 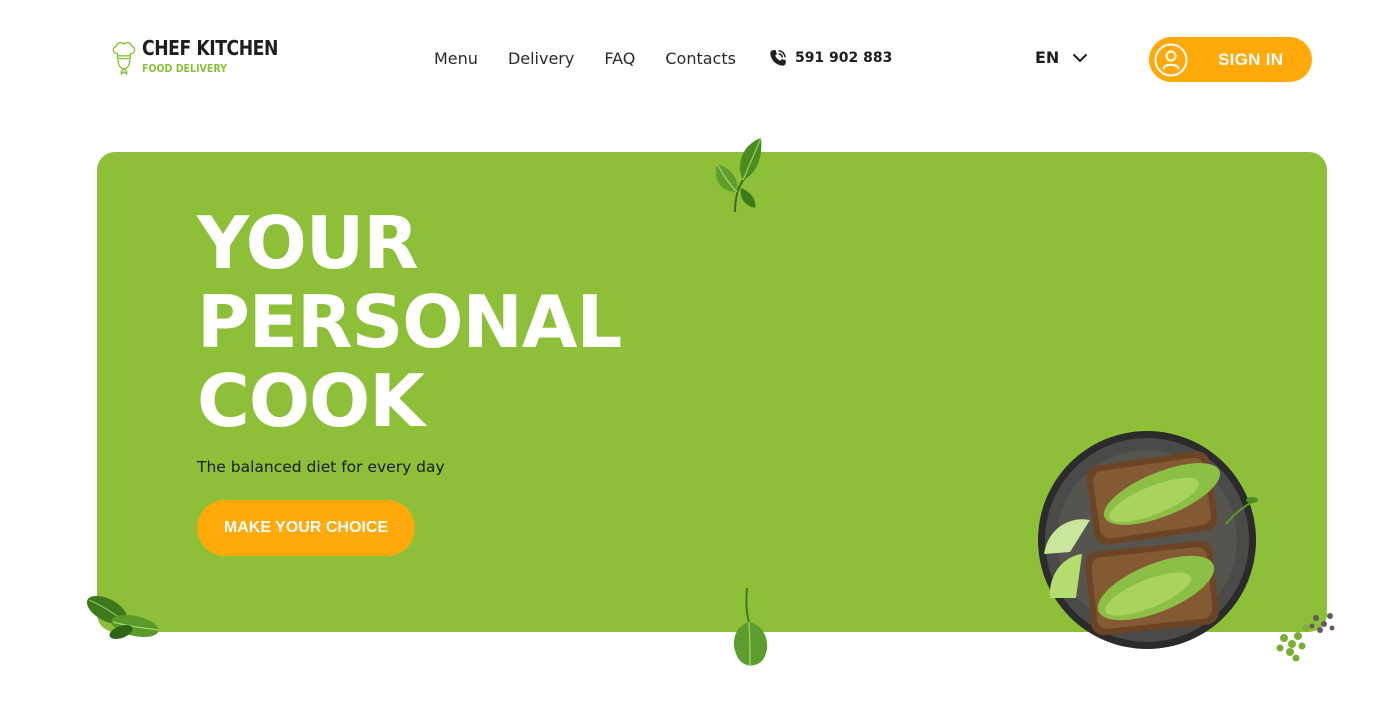 I want to click on nav-link-delivery: Delivery, so click(x=541, y=58).